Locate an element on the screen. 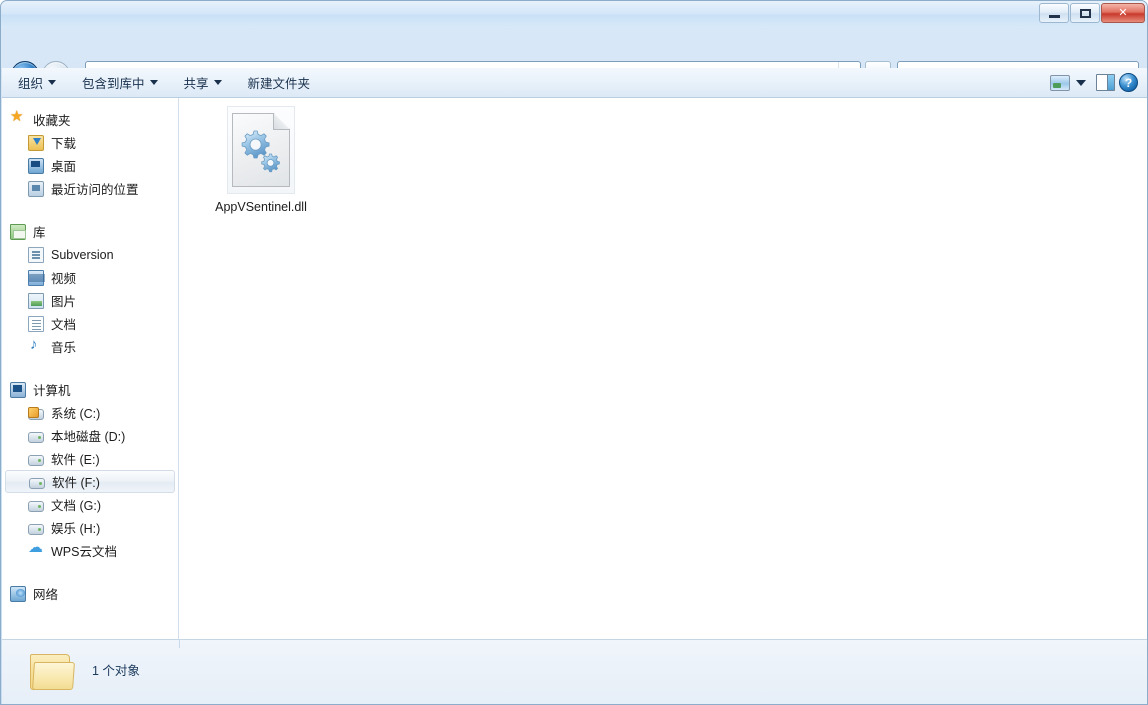  sidebar-label: 娱乐 (H:) is located at coordinates (76, 529).